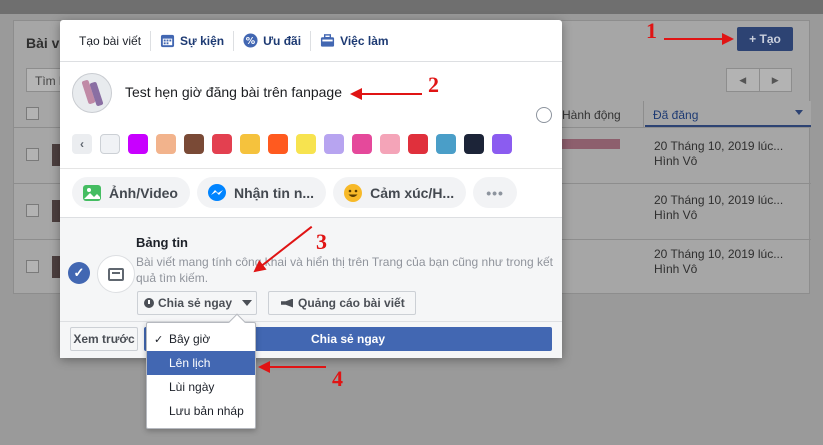  What do you see at coordinates (351, 303) in the screenshot?
I see `boost-label: Quảng cáo bài viết` at bounding box center [351, 303].